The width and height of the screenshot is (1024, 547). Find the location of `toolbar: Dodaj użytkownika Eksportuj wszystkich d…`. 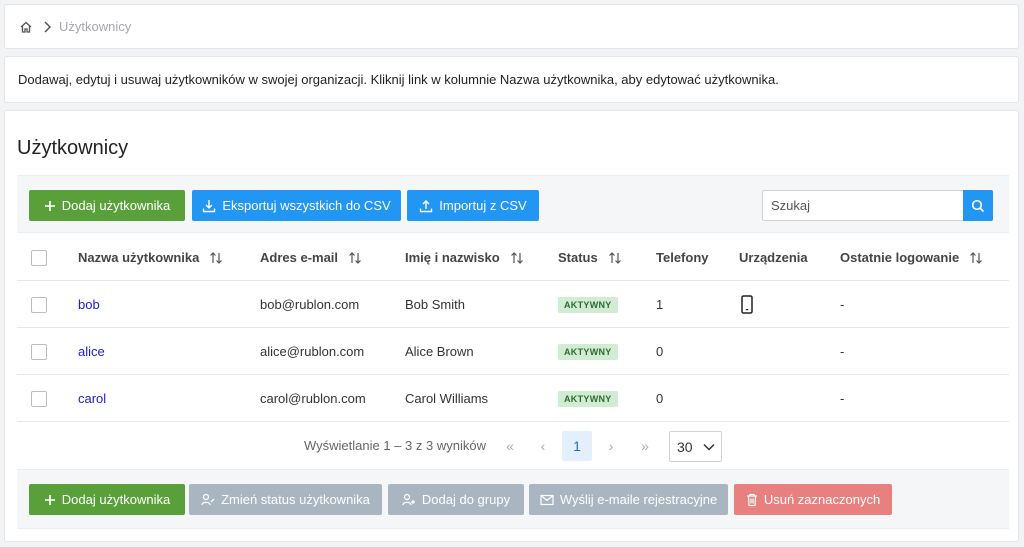

toolbar: Dodaj użytkownika Eksportuj wszystkich d… is located at coordinates (513, 204).